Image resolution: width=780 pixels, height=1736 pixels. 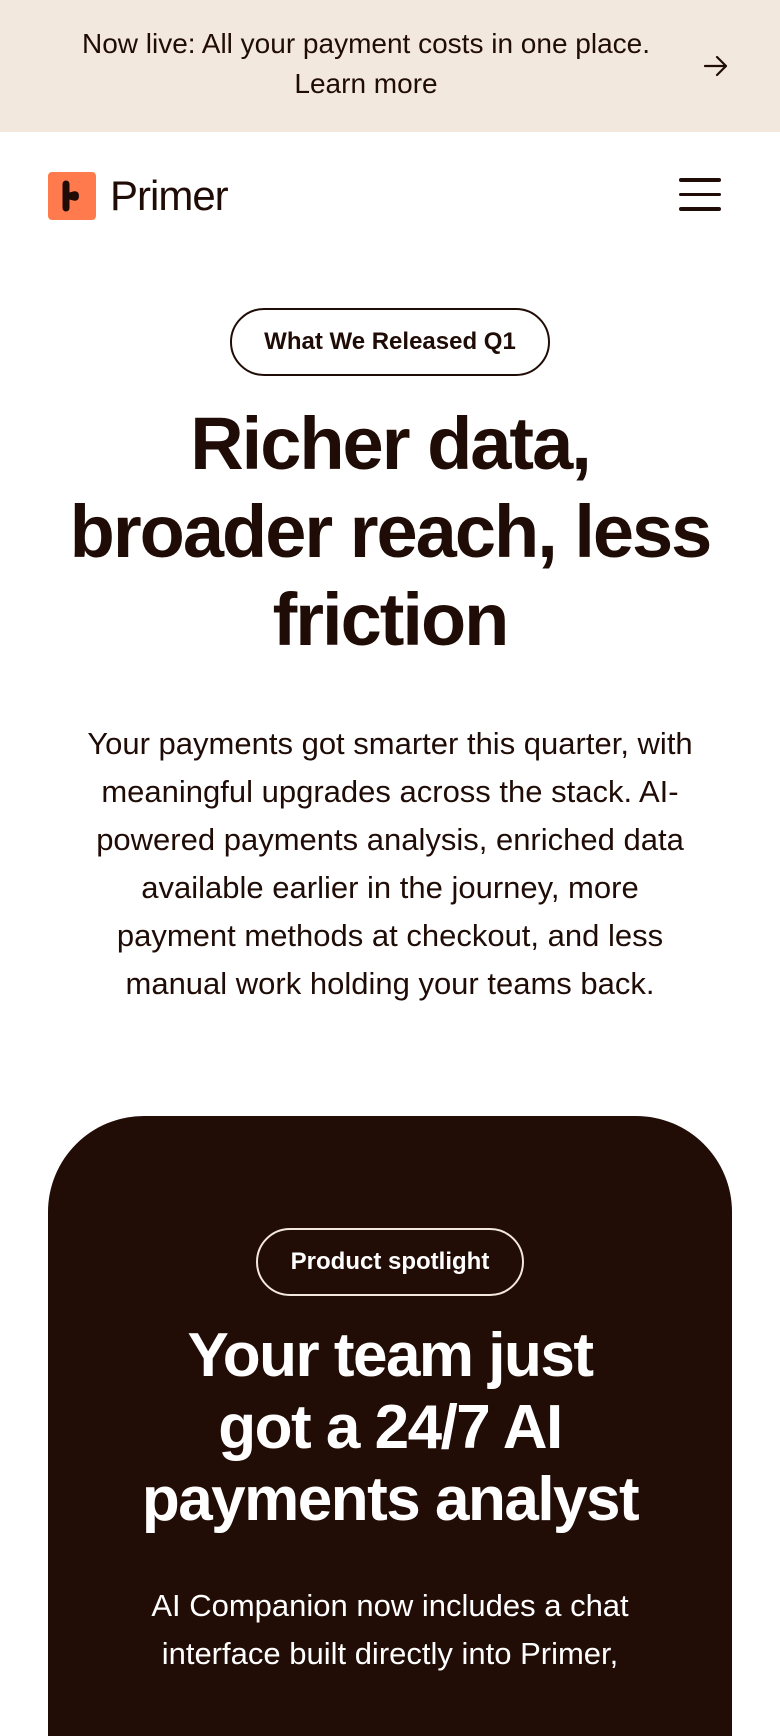 I want to click on top-navigation: Primer, so click(x=390, y=196).